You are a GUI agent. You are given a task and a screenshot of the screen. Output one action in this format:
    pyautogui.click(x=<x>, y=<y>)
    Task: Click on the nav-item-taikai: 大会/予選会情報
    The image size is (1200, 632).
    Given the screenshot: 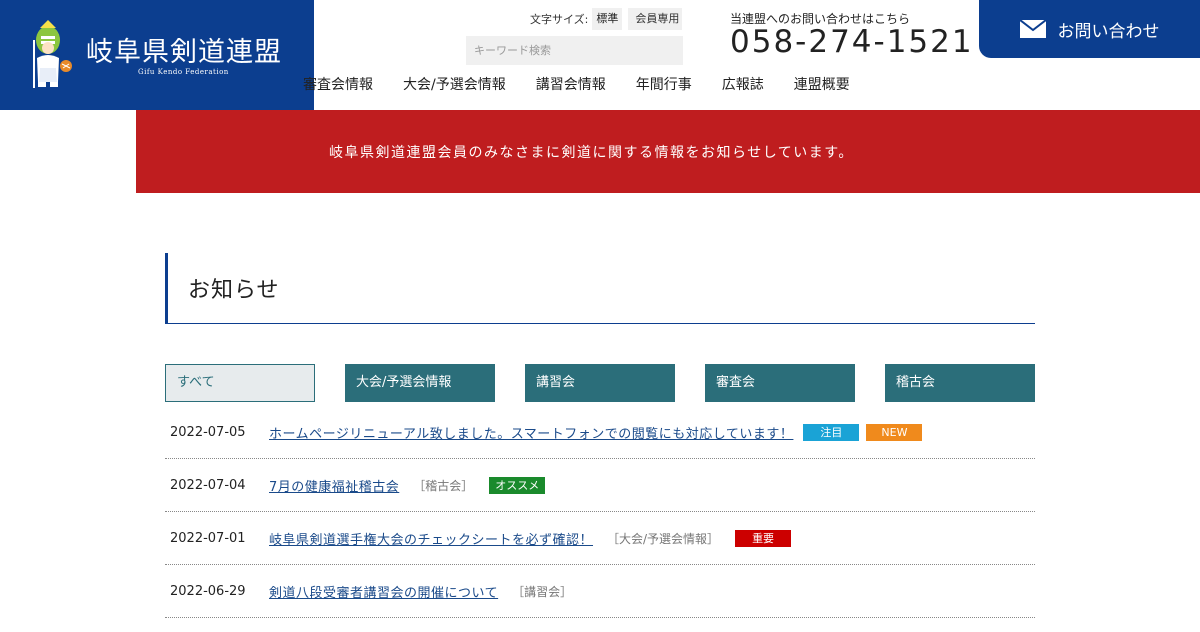 What is the action you would take?
    pyautogui.click(x=454, y=84)
    